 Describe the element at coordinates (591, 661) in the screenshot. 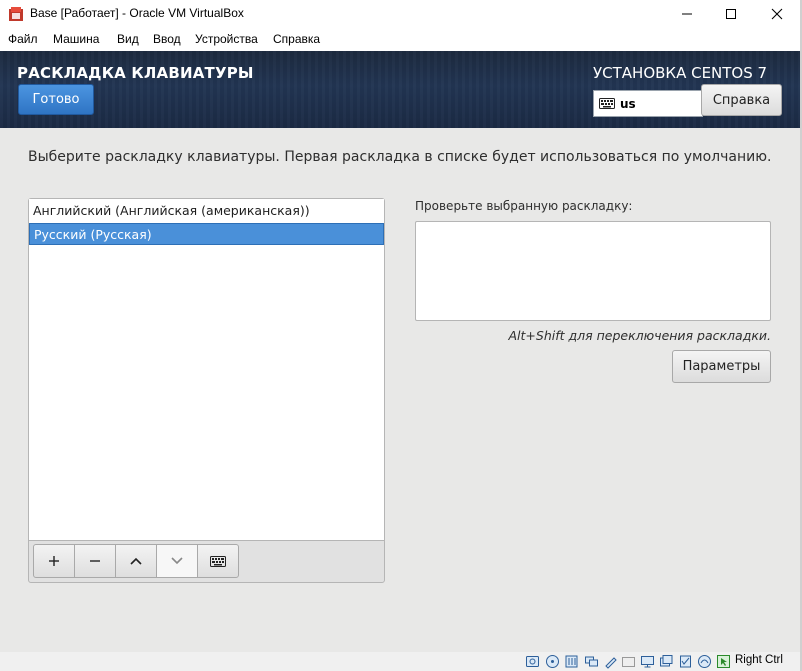

I see `network-icon` at that location.